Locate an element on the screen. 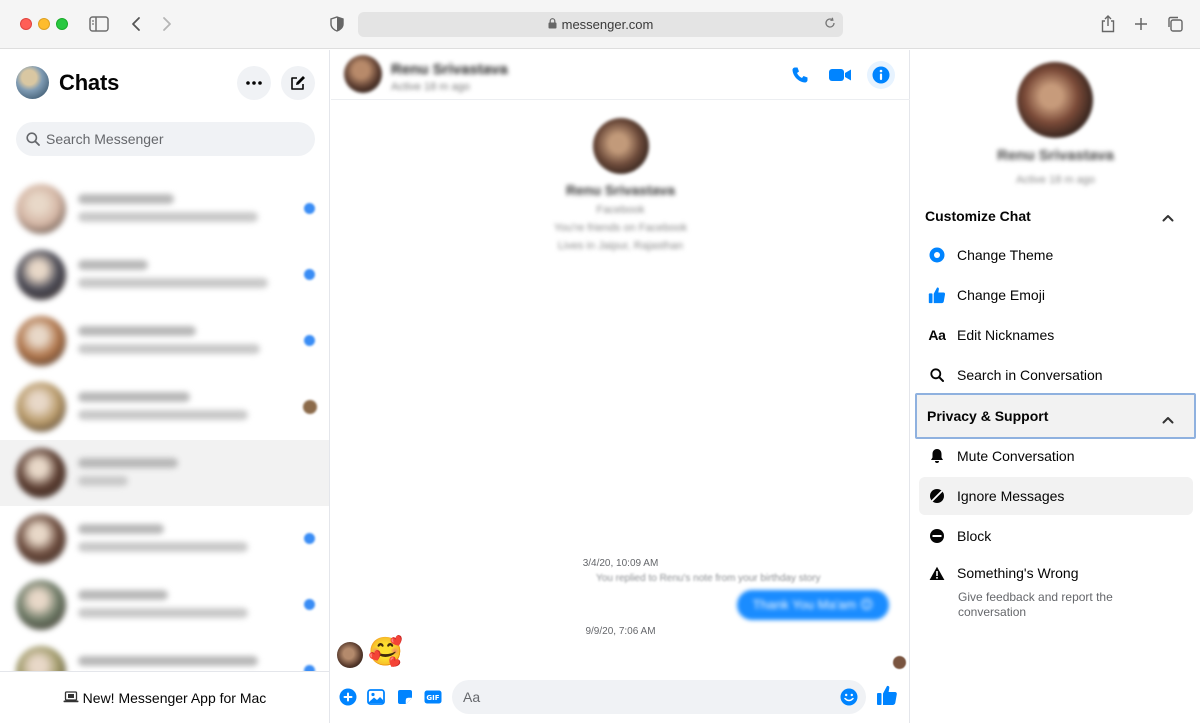 The width and height of the screenshot is (1200, 723). privacy-support-header: Privacy & Support is located at coordinates (1055, 416).